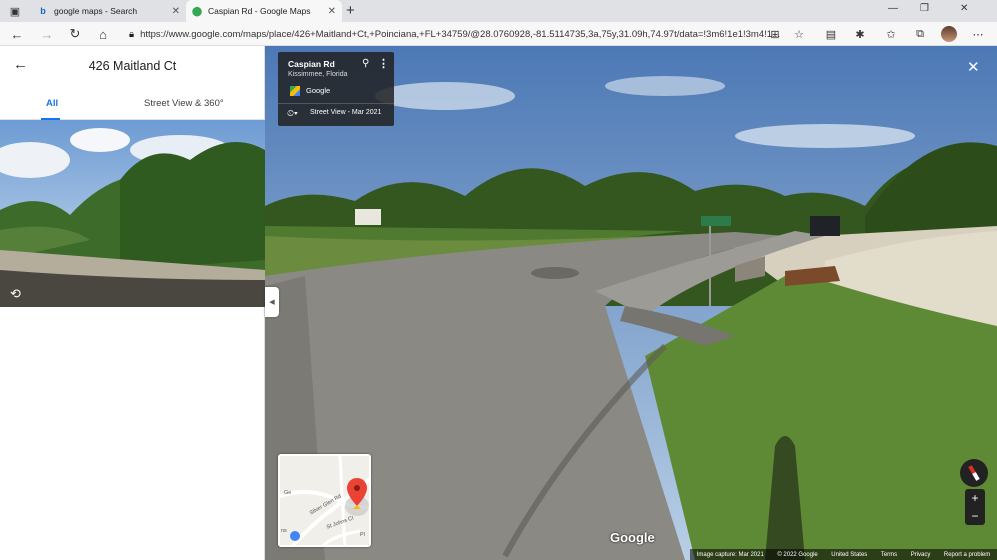 The width and height of the screenshot is (997, 560). I want to click on tab-title: Caspian Rd - Google Maps, so click(259, 11).